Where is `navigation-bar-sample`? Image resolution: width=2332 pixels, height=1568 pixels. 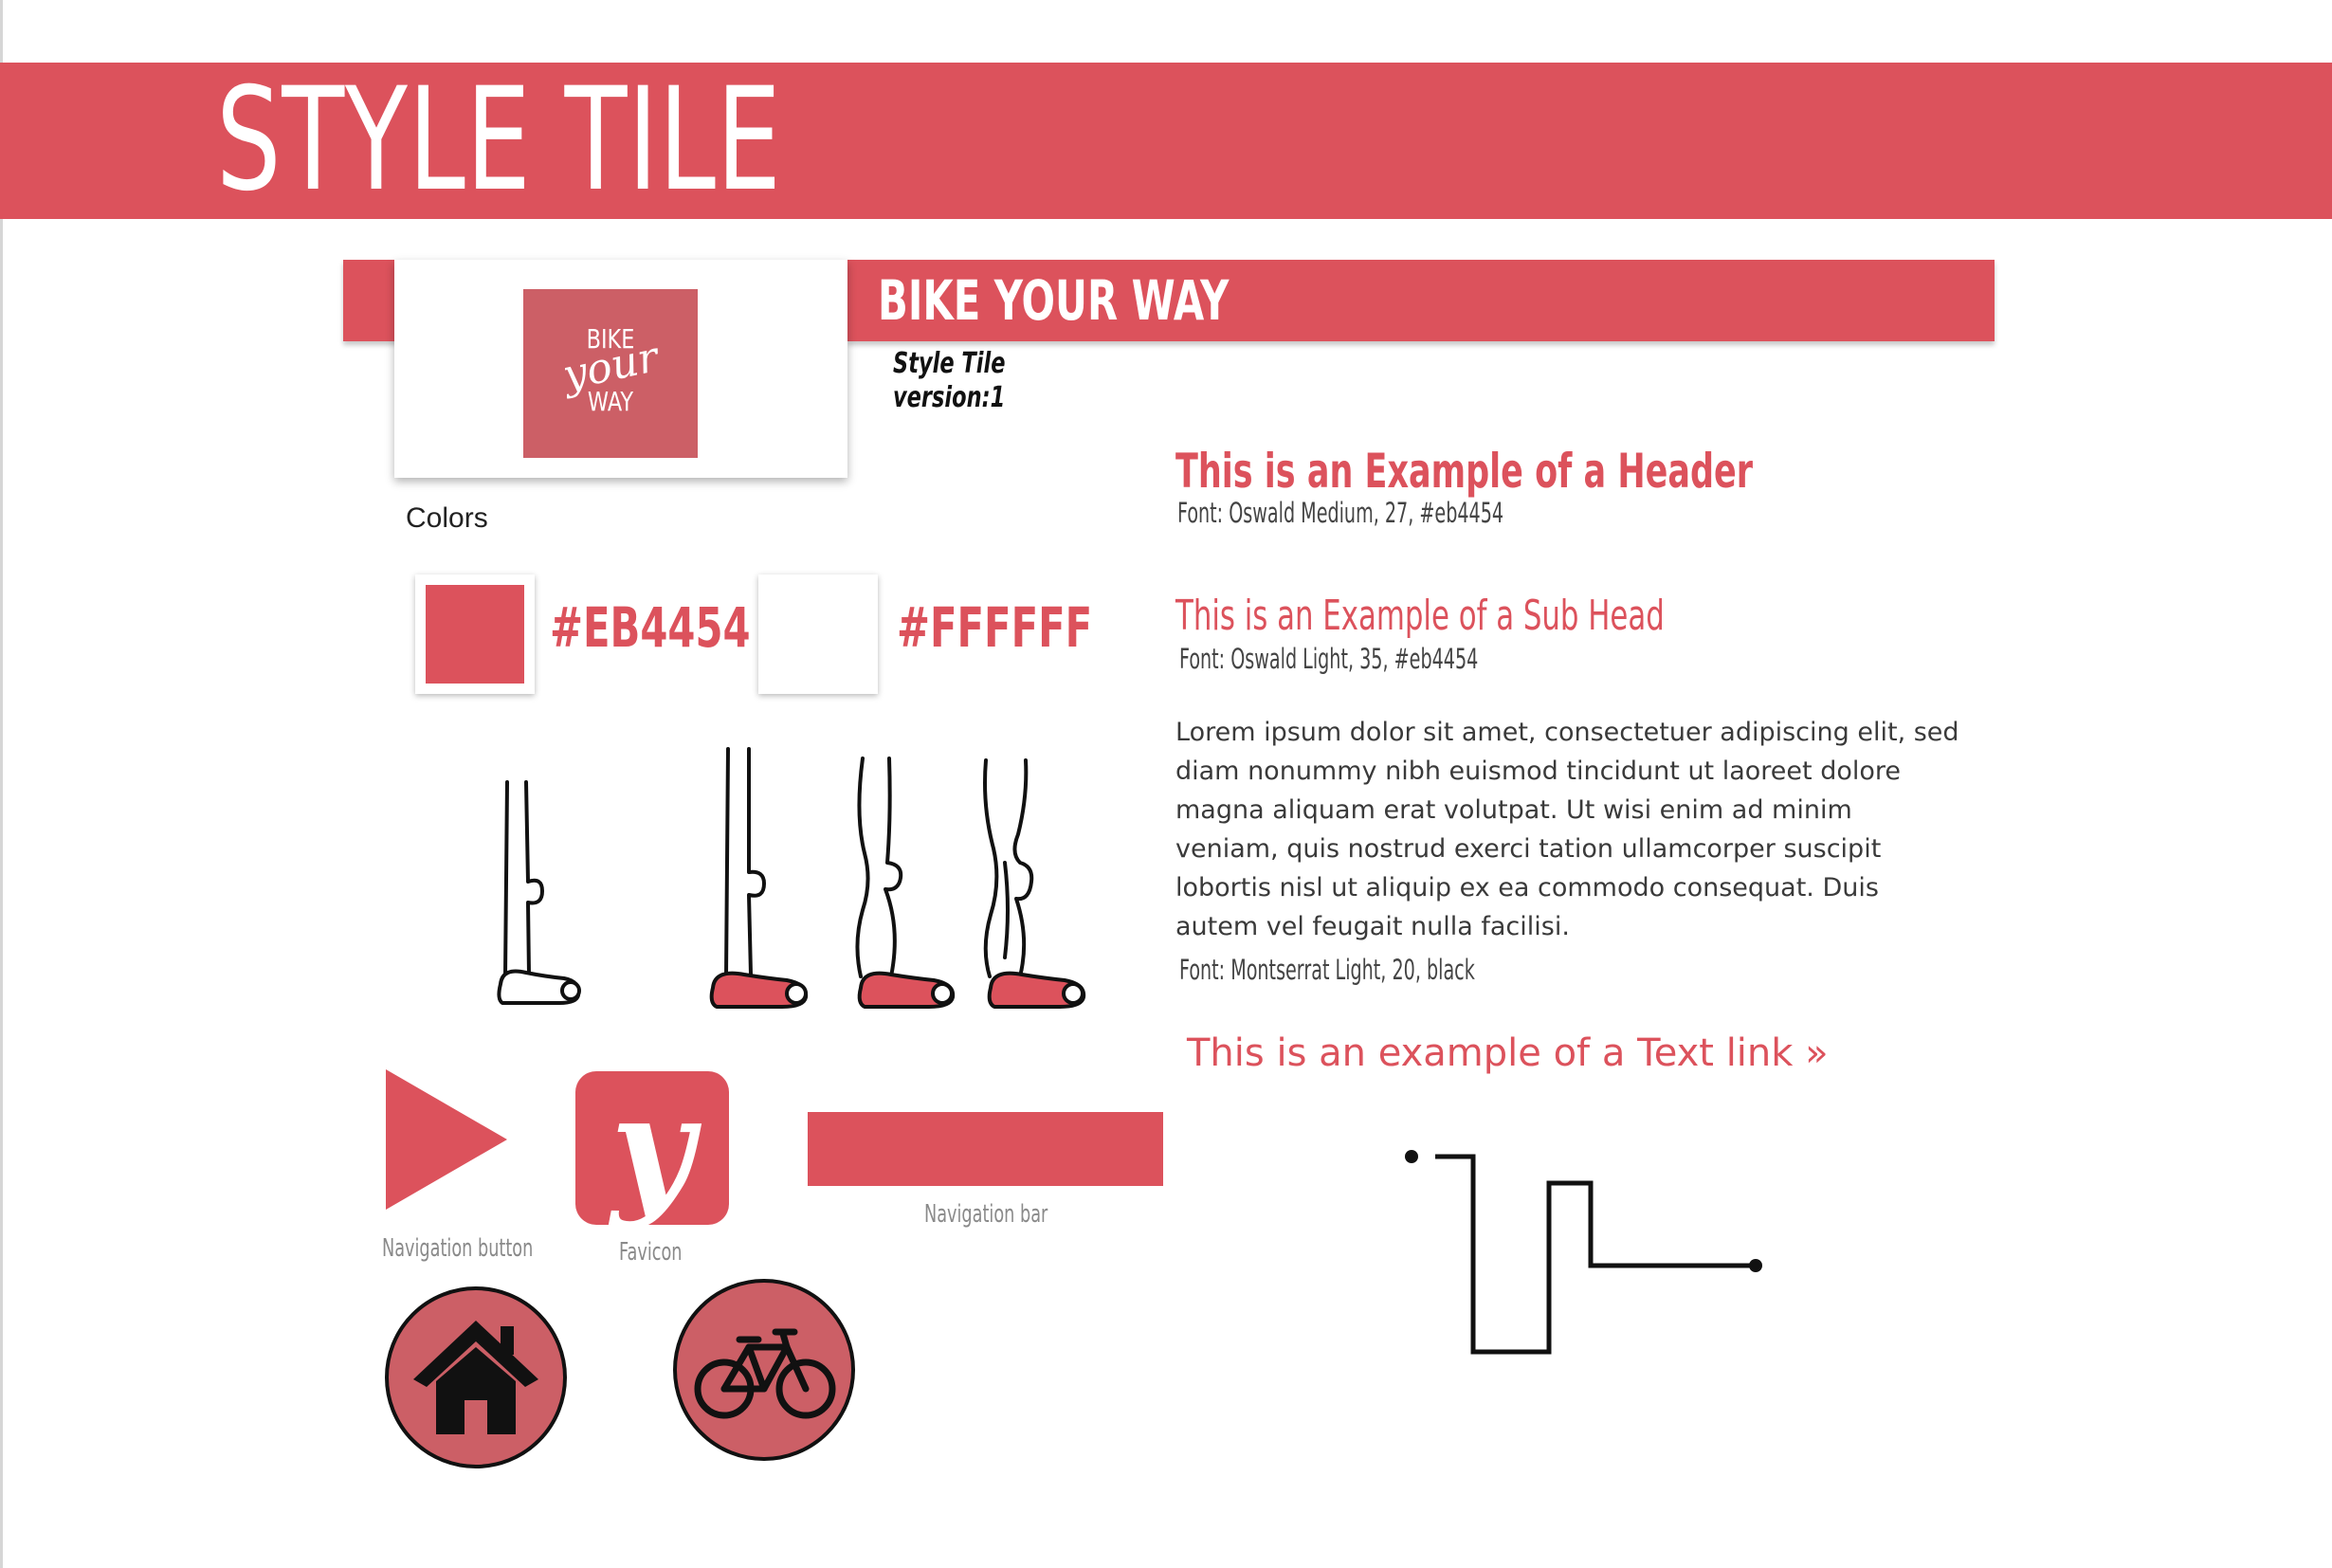
navigation-bar-sample is located at coordinates (986, 1149).